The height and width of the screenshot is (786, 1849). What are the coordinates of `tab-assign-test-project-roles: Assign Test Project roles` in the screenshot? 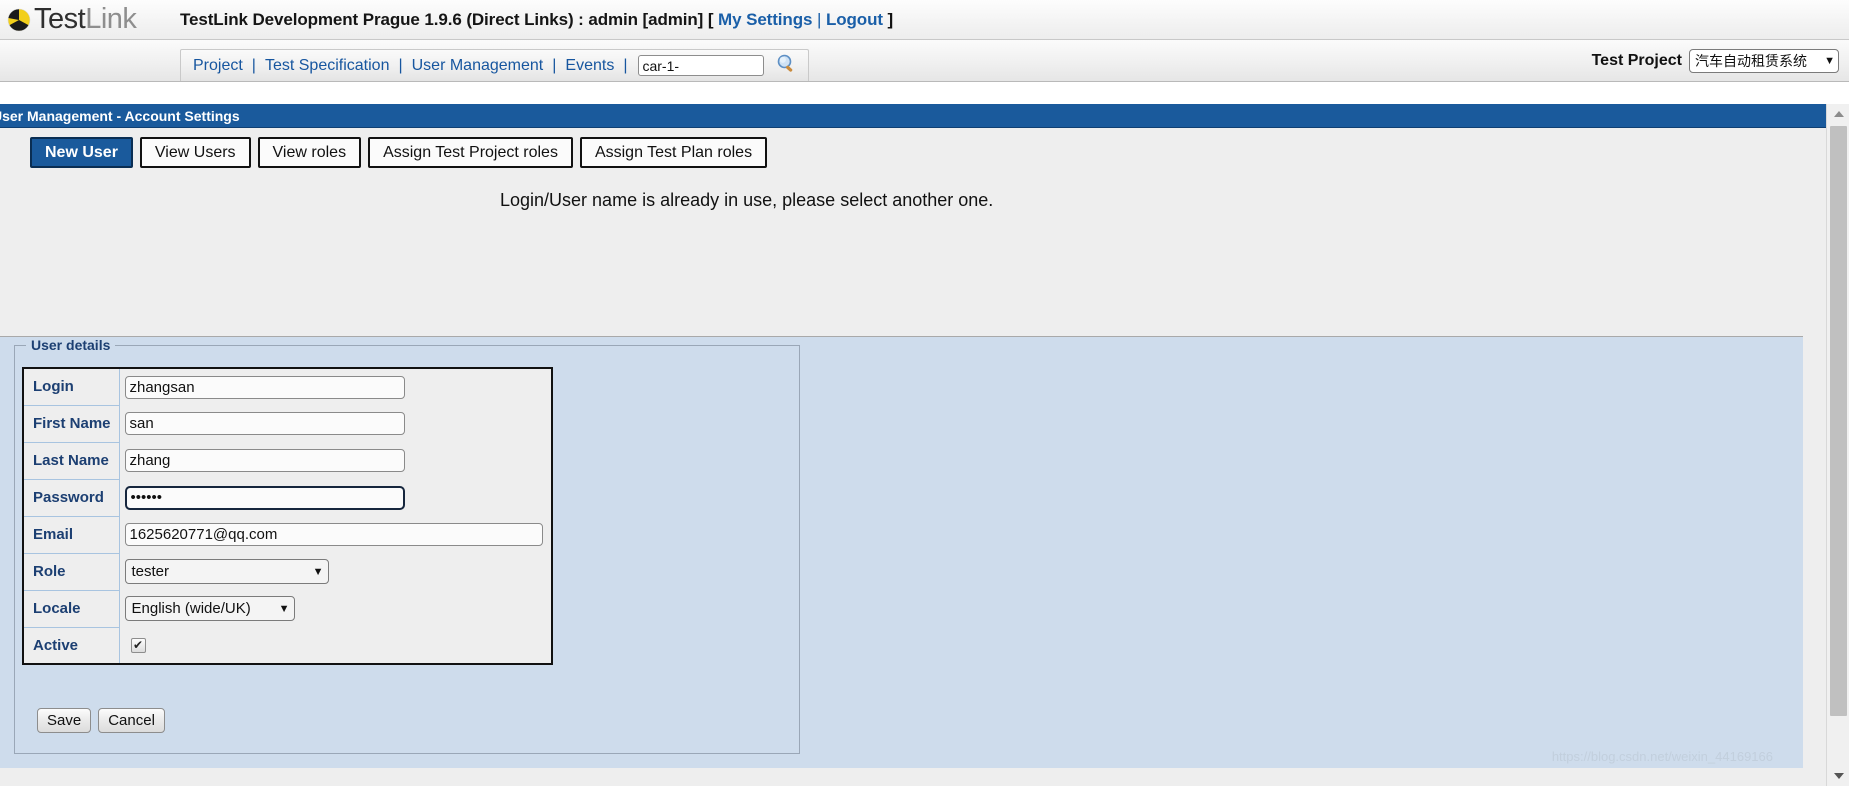 It's located at (470, 152).